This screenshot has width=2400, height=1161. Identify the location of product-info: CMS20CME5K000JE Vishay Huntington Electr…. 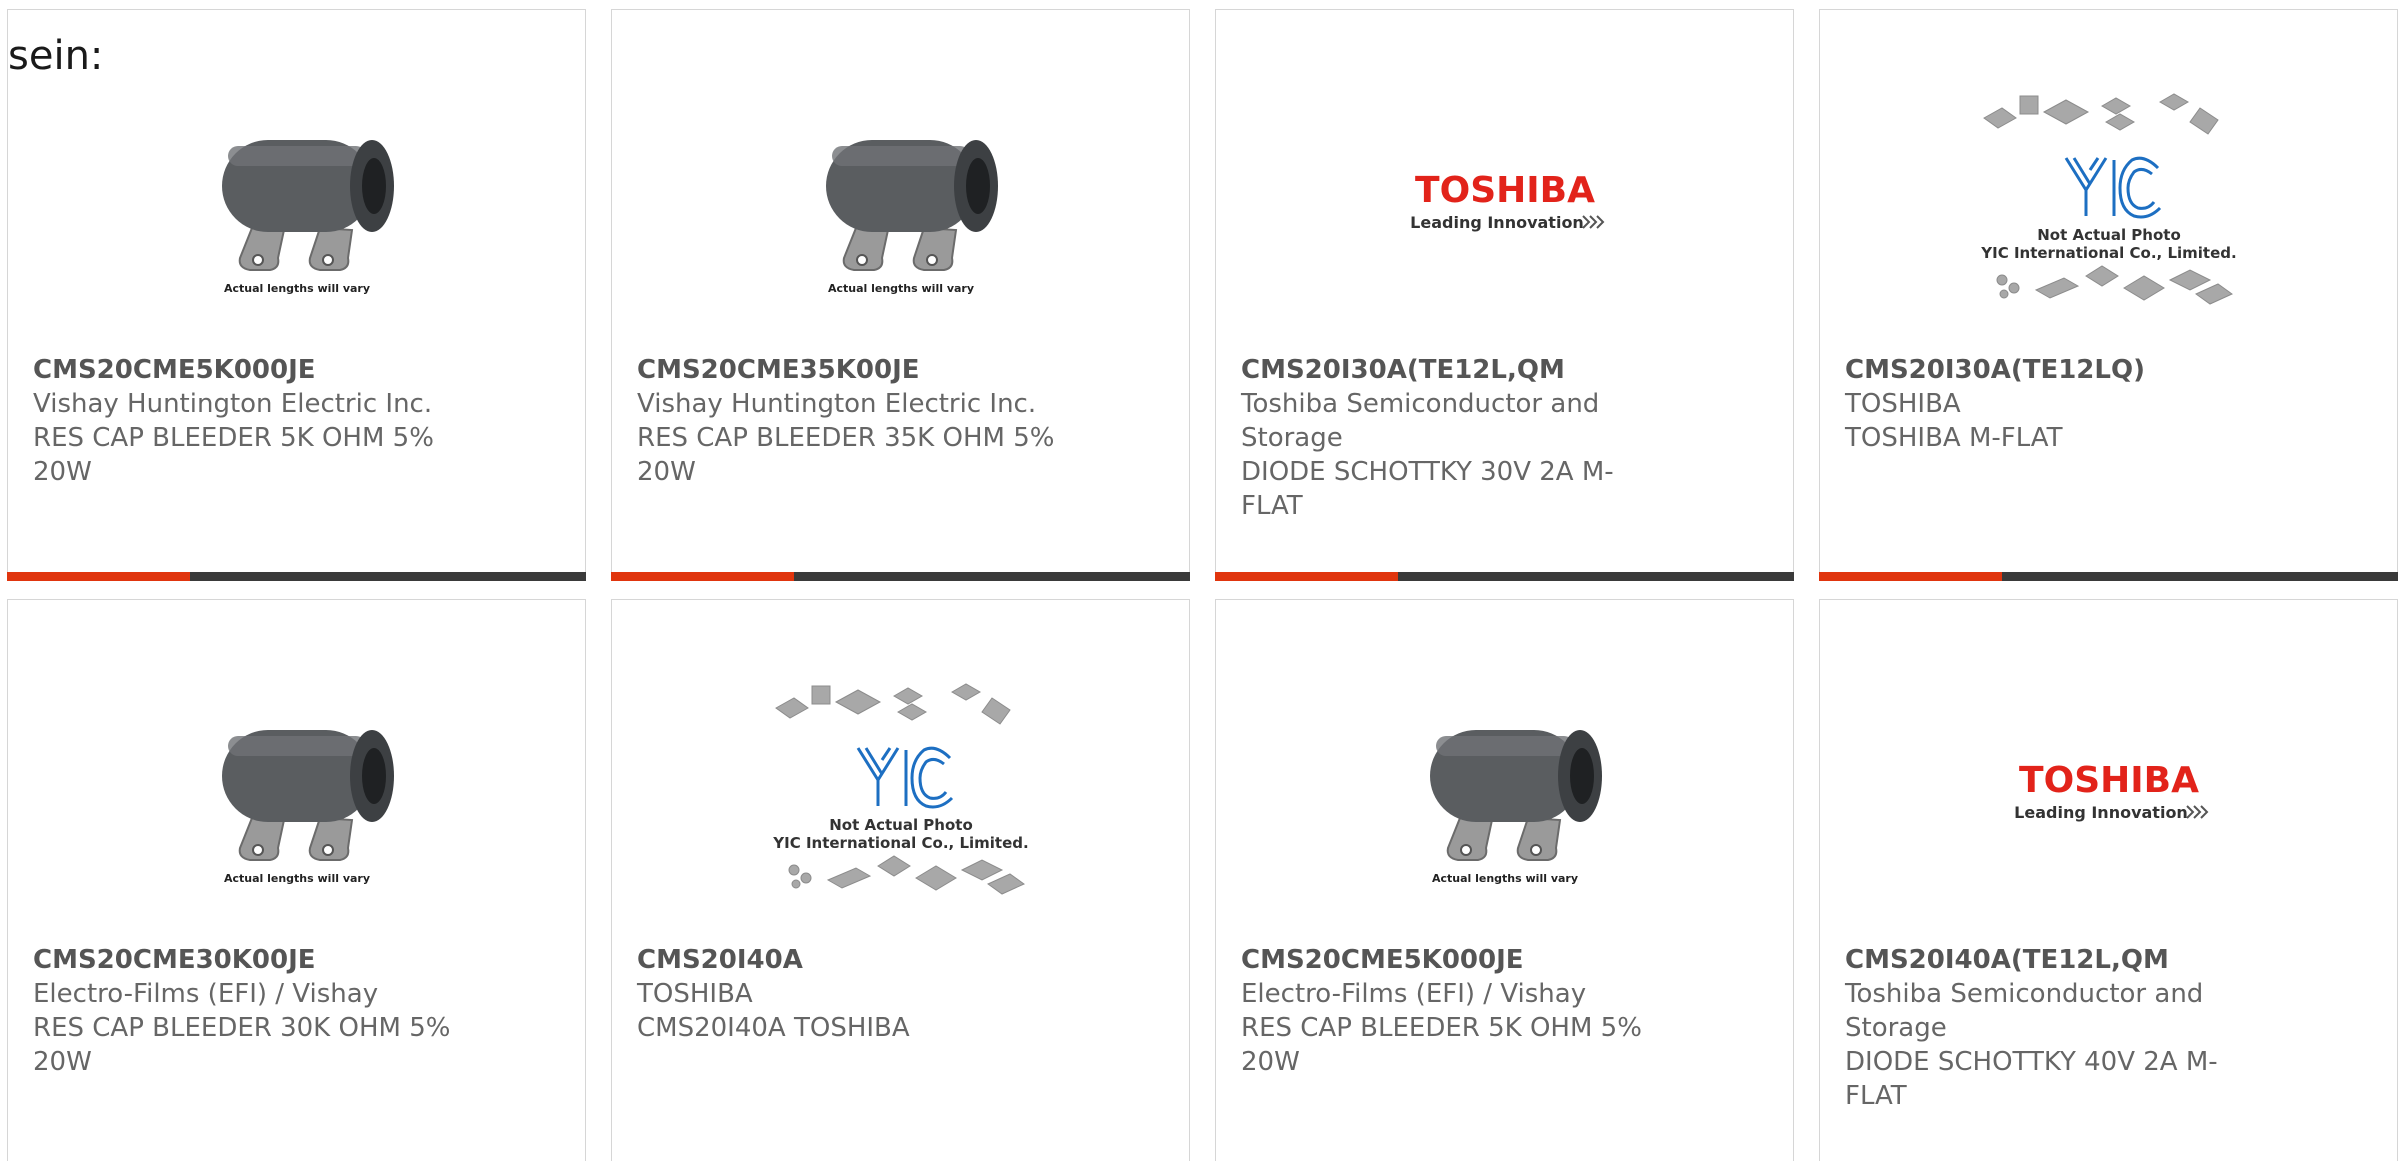
(243, 421).